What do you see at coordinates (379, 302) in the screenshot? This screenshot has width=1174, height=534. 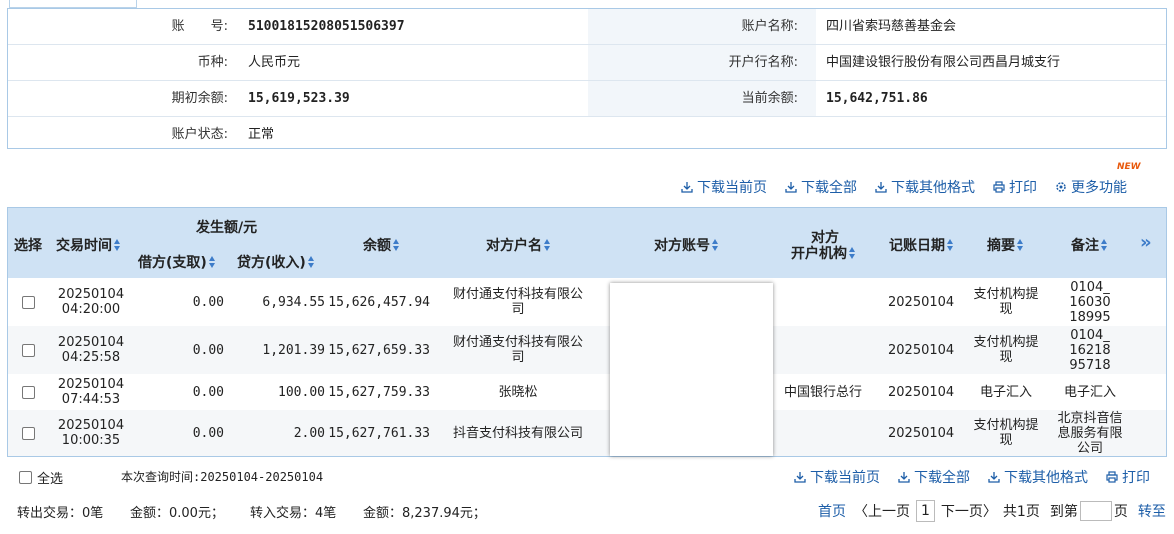 I see `balance-cell: 15,626,457.94` at bounding box center [379, 302].